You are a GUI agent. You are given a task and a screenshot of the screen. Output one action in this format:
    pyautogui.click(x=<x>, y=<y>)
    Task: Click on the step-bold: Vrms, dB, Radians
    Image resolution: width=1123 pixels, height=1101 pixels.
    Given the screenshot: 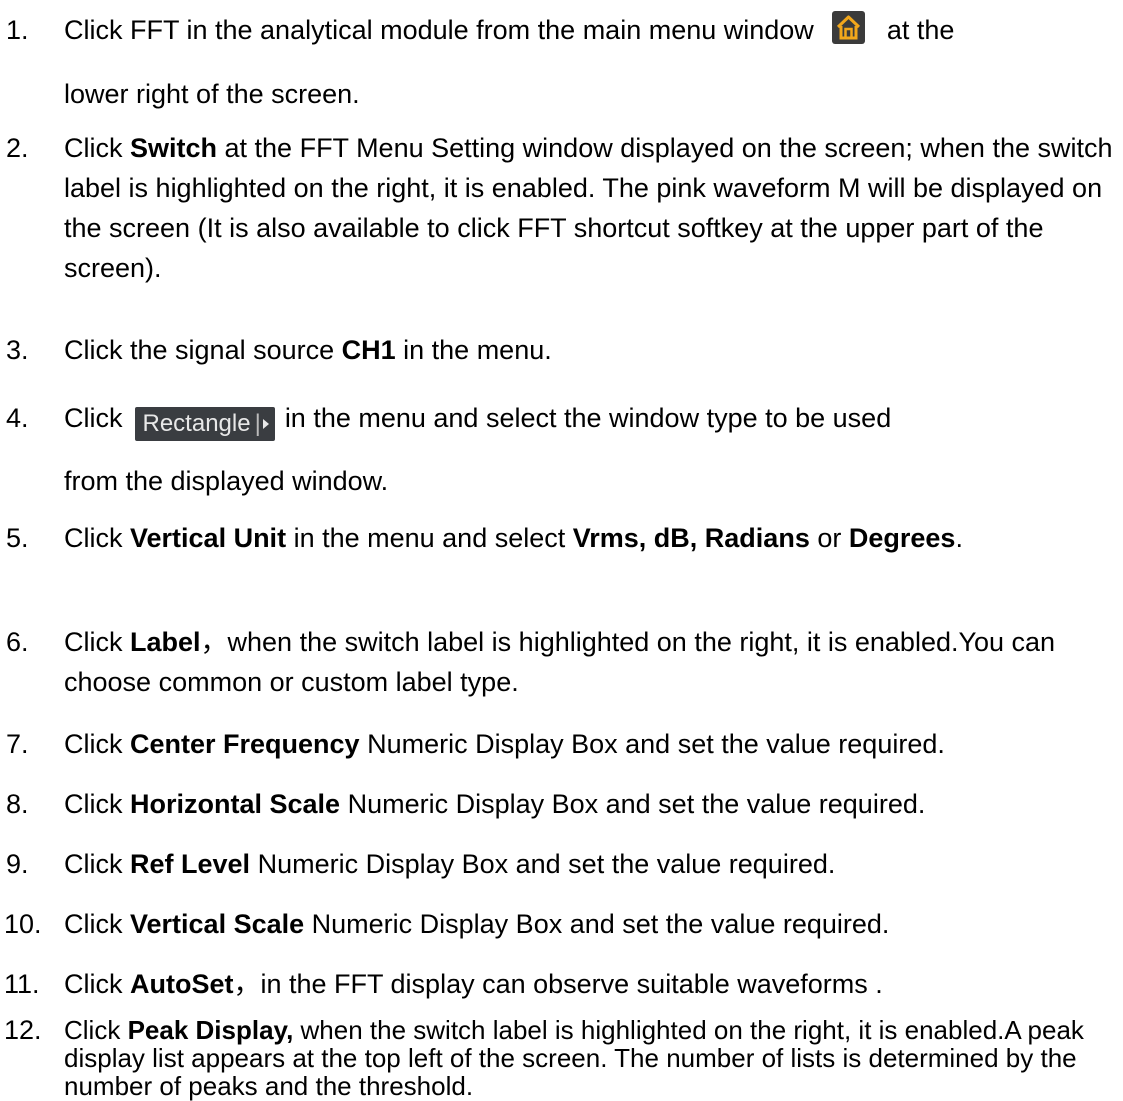 What is the action you would take?
    pyautogui.click(x=691, y=538)
    